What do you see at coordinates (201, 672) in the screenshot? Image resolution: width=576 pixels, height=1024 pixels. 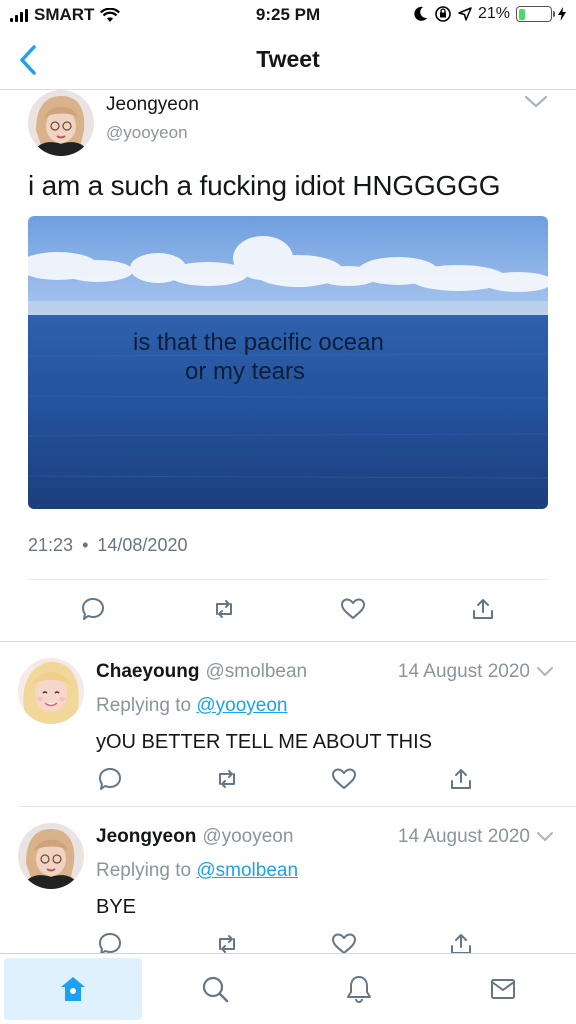 I see `reply-author: Chaeyoung @smolbean` at bounding box center [201, 672].